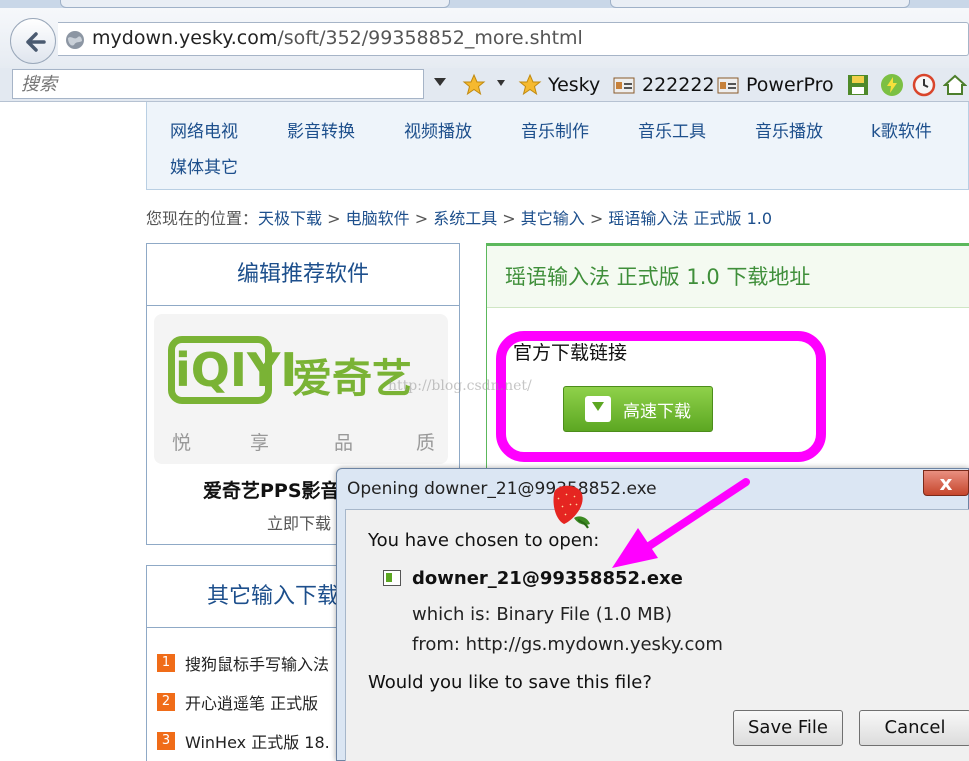  I want to click on home-button, so click(955, 85).